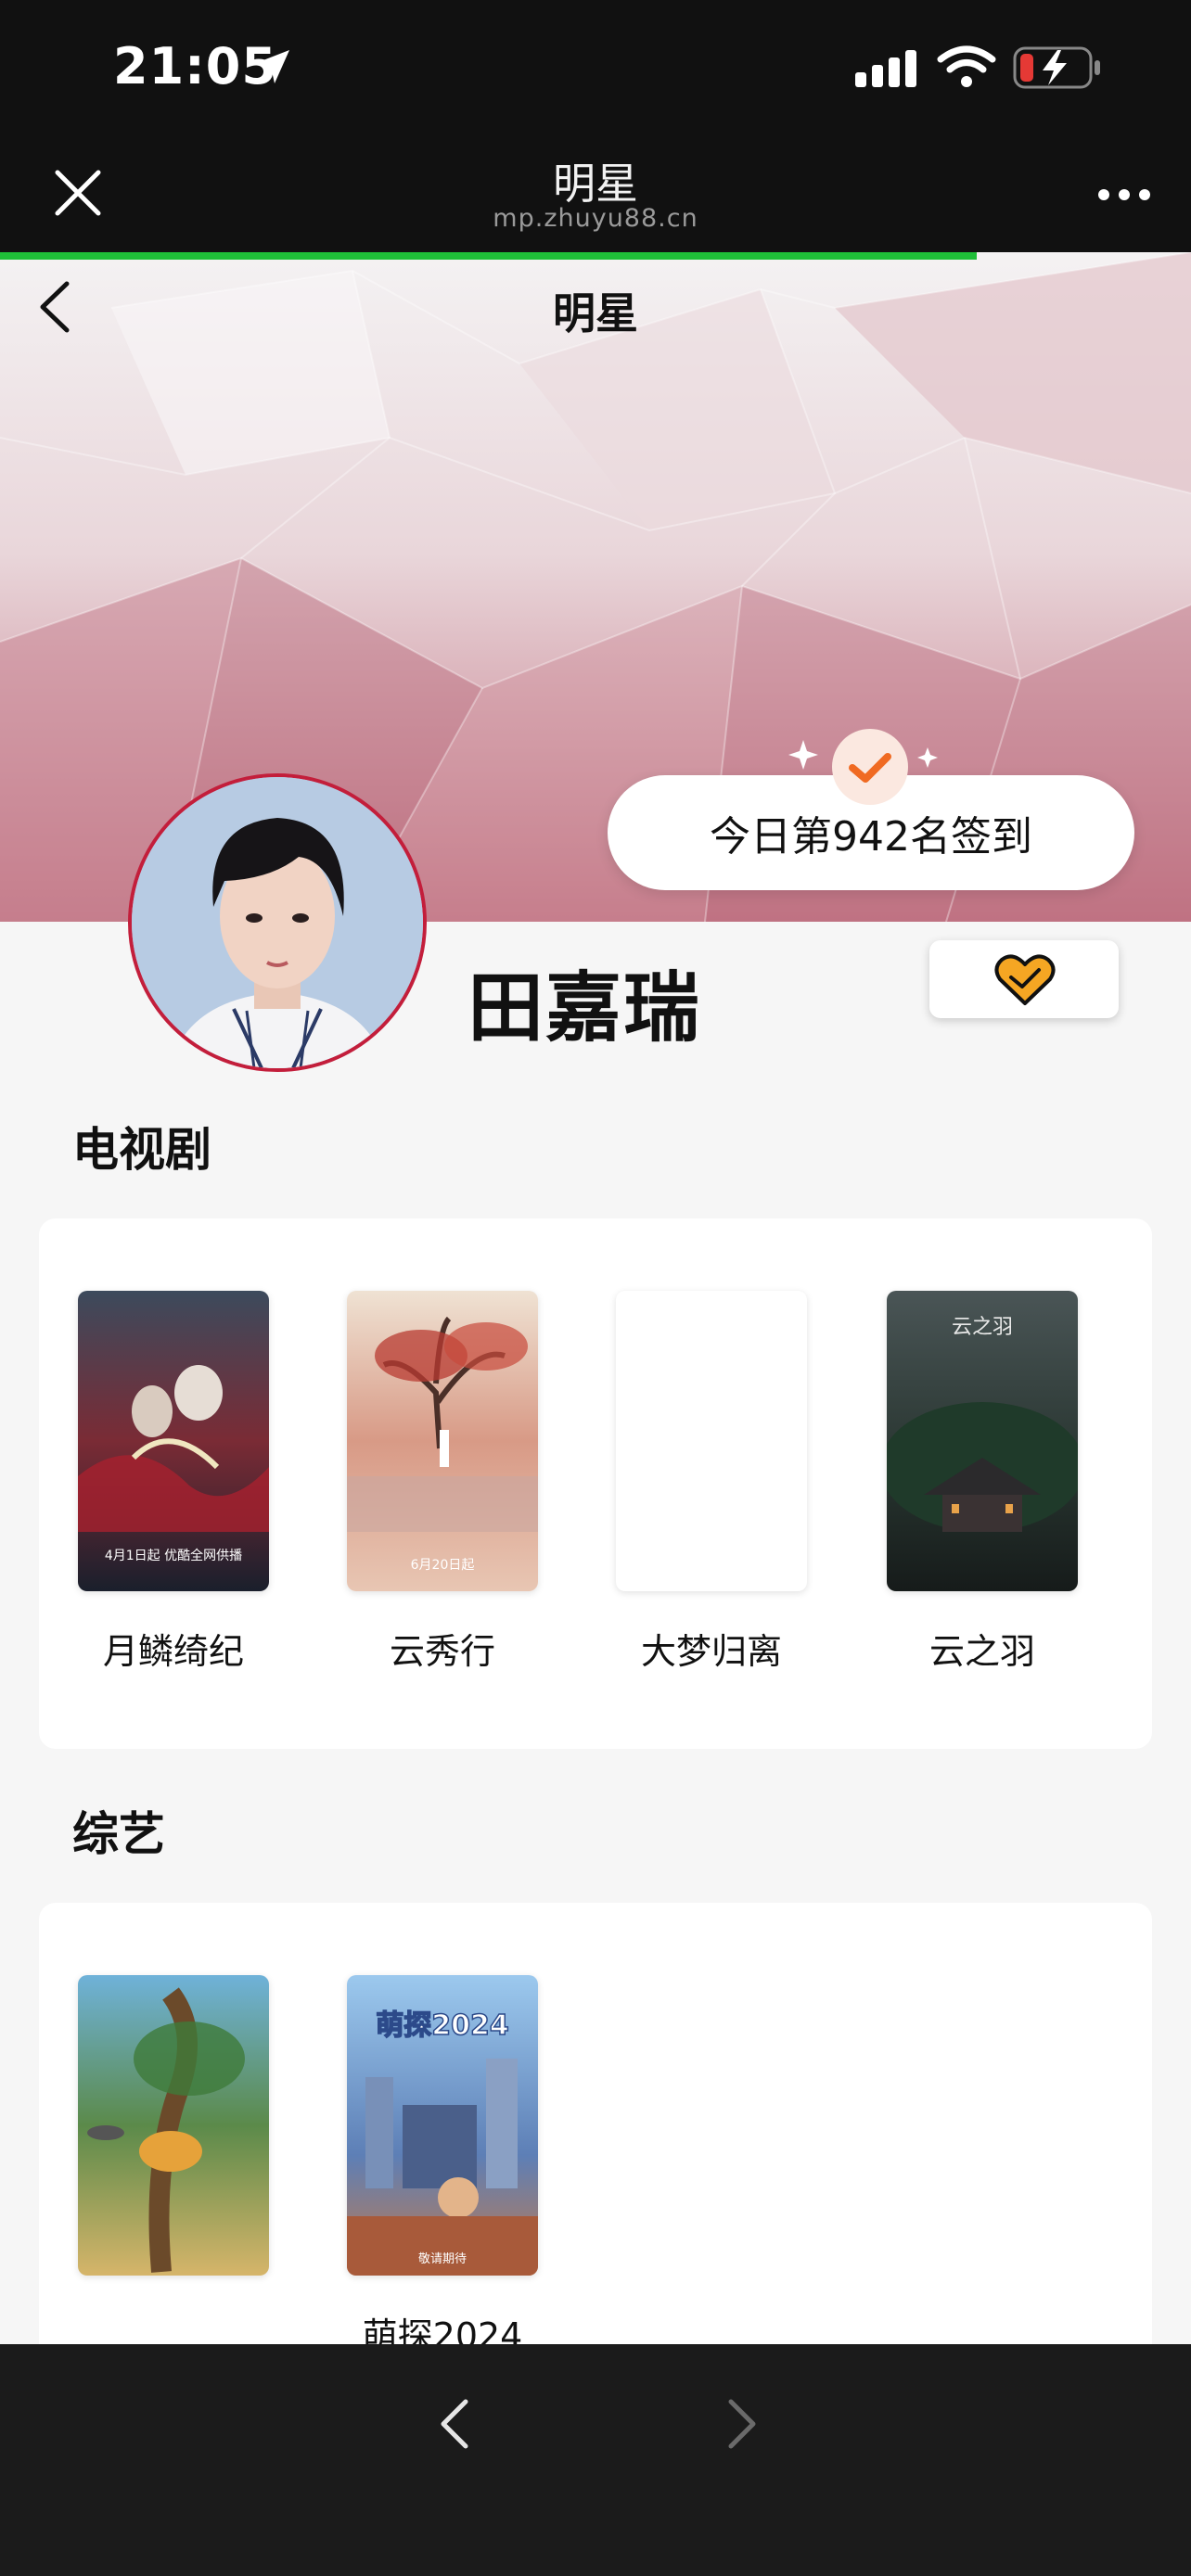 The height and width of the screenshot is (2576, 1191). What do you see at coordinates (1124, 194) in the screenshot?
I see `more-options-icon` at bounding box center [1124, 194].